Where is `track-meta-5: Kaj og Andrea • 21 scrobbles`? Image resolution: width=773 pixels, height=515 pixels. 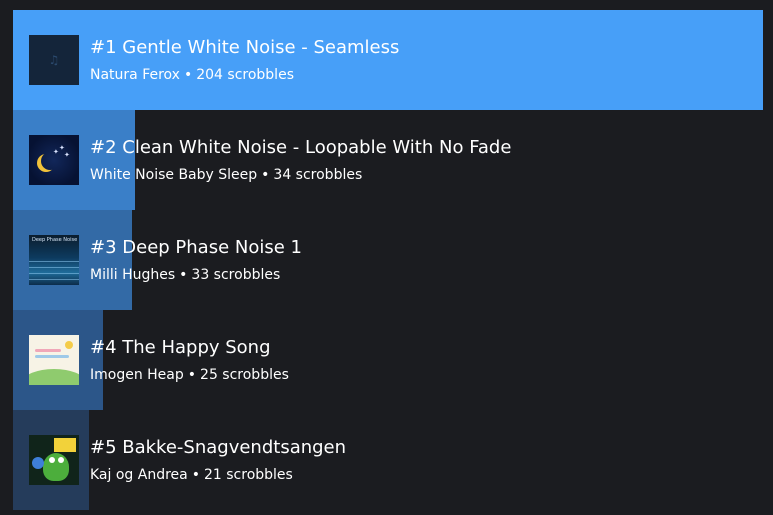
track-meta-5: Kaj og Andrea • 21 scrobbles is located at coordinates (218, 475).